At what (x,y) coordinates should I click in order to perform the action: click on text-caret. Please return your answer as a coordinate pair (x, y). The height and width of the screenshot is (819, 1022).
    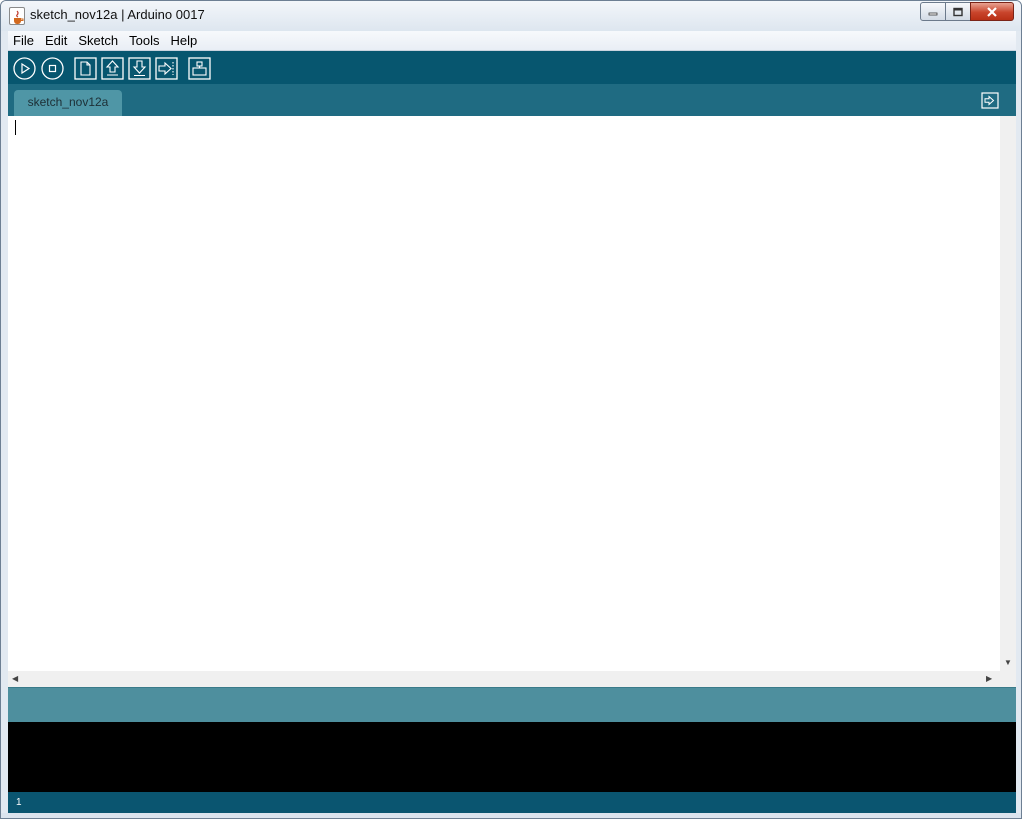
    Looking at the image, I should click on (15, 127).